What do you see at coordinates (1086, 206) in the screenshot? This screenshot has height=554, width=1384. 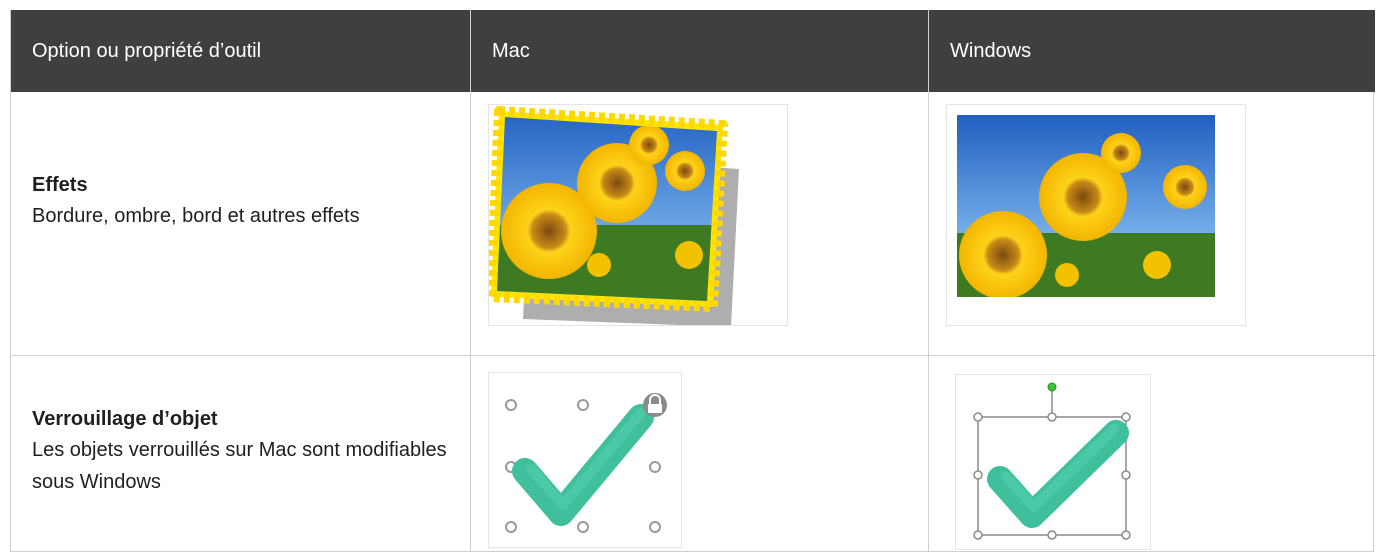 I see `sunflower-plain-image` at bounding box center [1086, 206].